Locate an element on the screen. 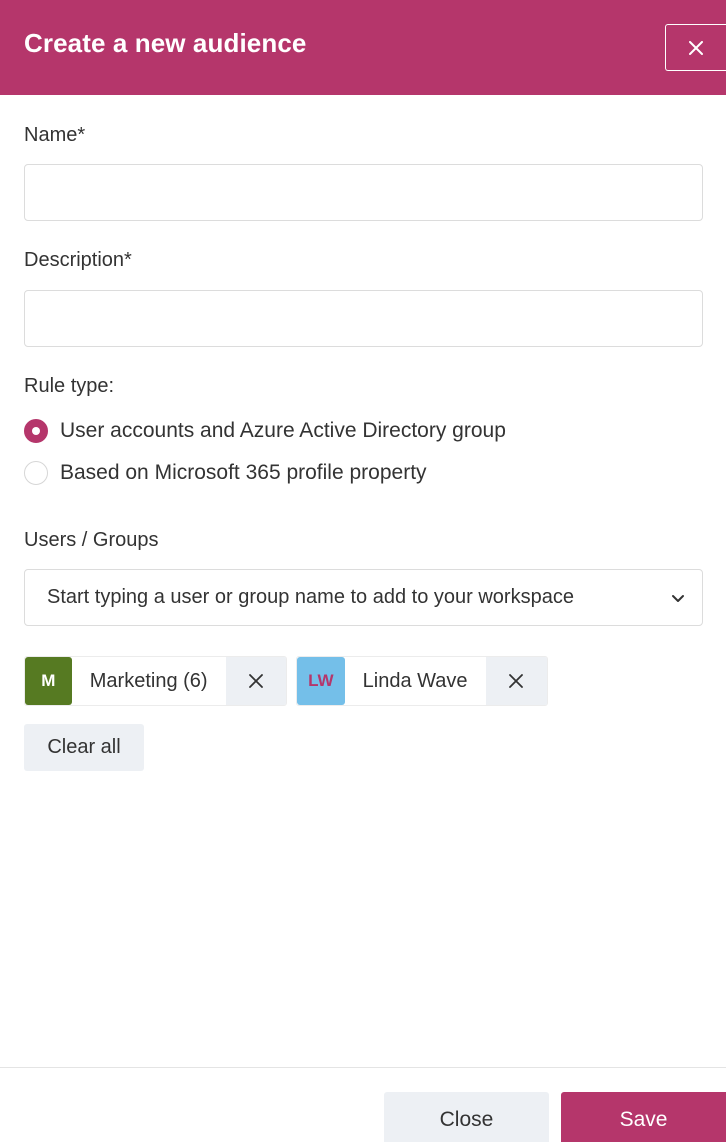  rule-option-profile-property: Based on Microsoft 365 profile property is located at coordinates (225, 473).